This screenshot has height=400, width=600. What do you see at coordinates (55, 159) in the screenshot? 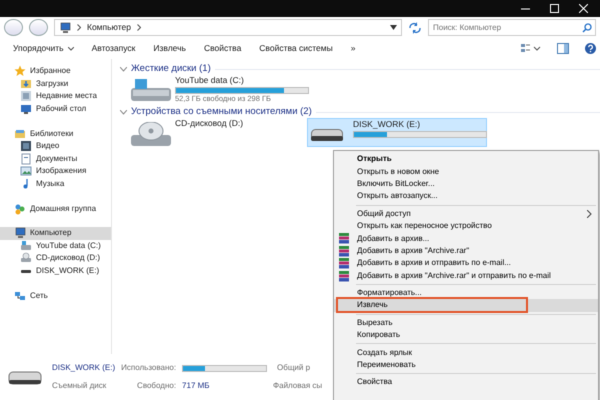
I see `sidebar-item: Документы` at bounding box center [55, 159].